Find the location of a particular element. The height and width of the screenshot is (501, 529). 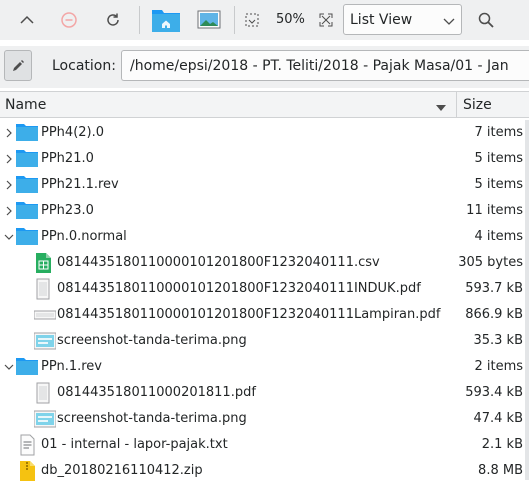

reload-button is located at coordinates (113, 20).